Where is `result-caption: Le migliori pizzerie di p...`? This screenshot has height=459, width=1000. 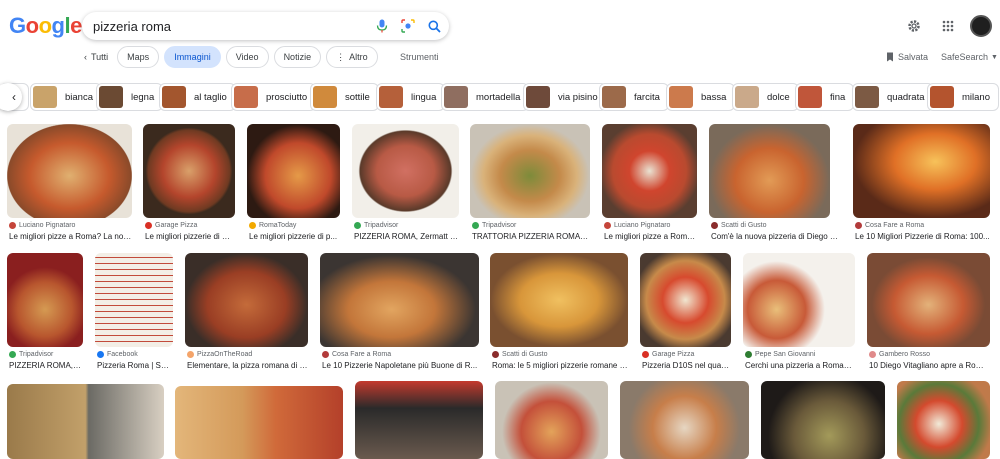
result-caption: Le migliori pizzerie di p... is located at coordinates (295, 236).